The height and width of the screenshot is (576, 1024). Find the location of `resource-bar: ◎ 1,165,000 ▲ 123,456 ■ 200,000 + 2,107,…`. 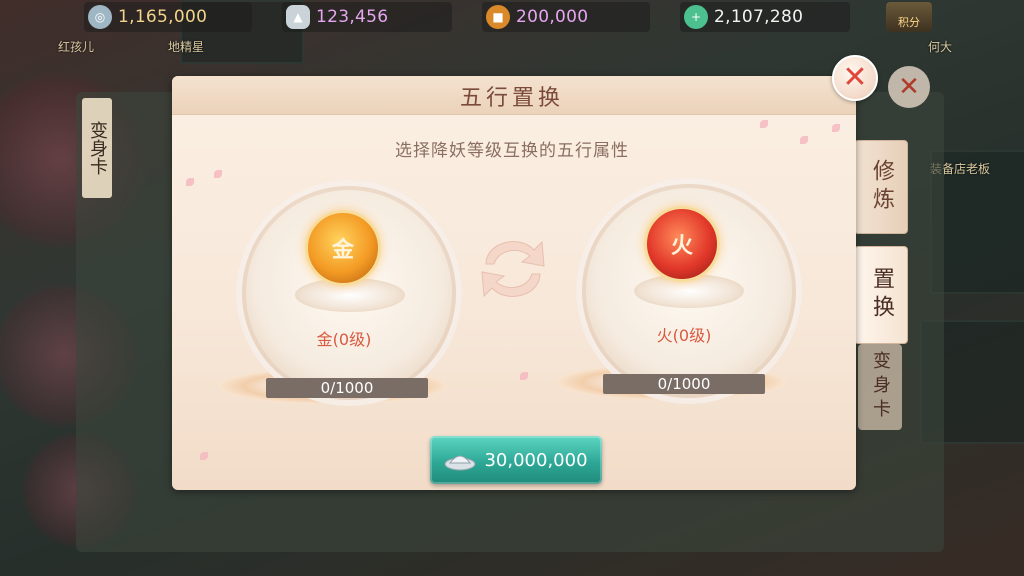

resource-bar: ◎ 1,165,000 ▲ 123,456 ■ 200,000 + 2,107,… is located at coordinates (512, 18).